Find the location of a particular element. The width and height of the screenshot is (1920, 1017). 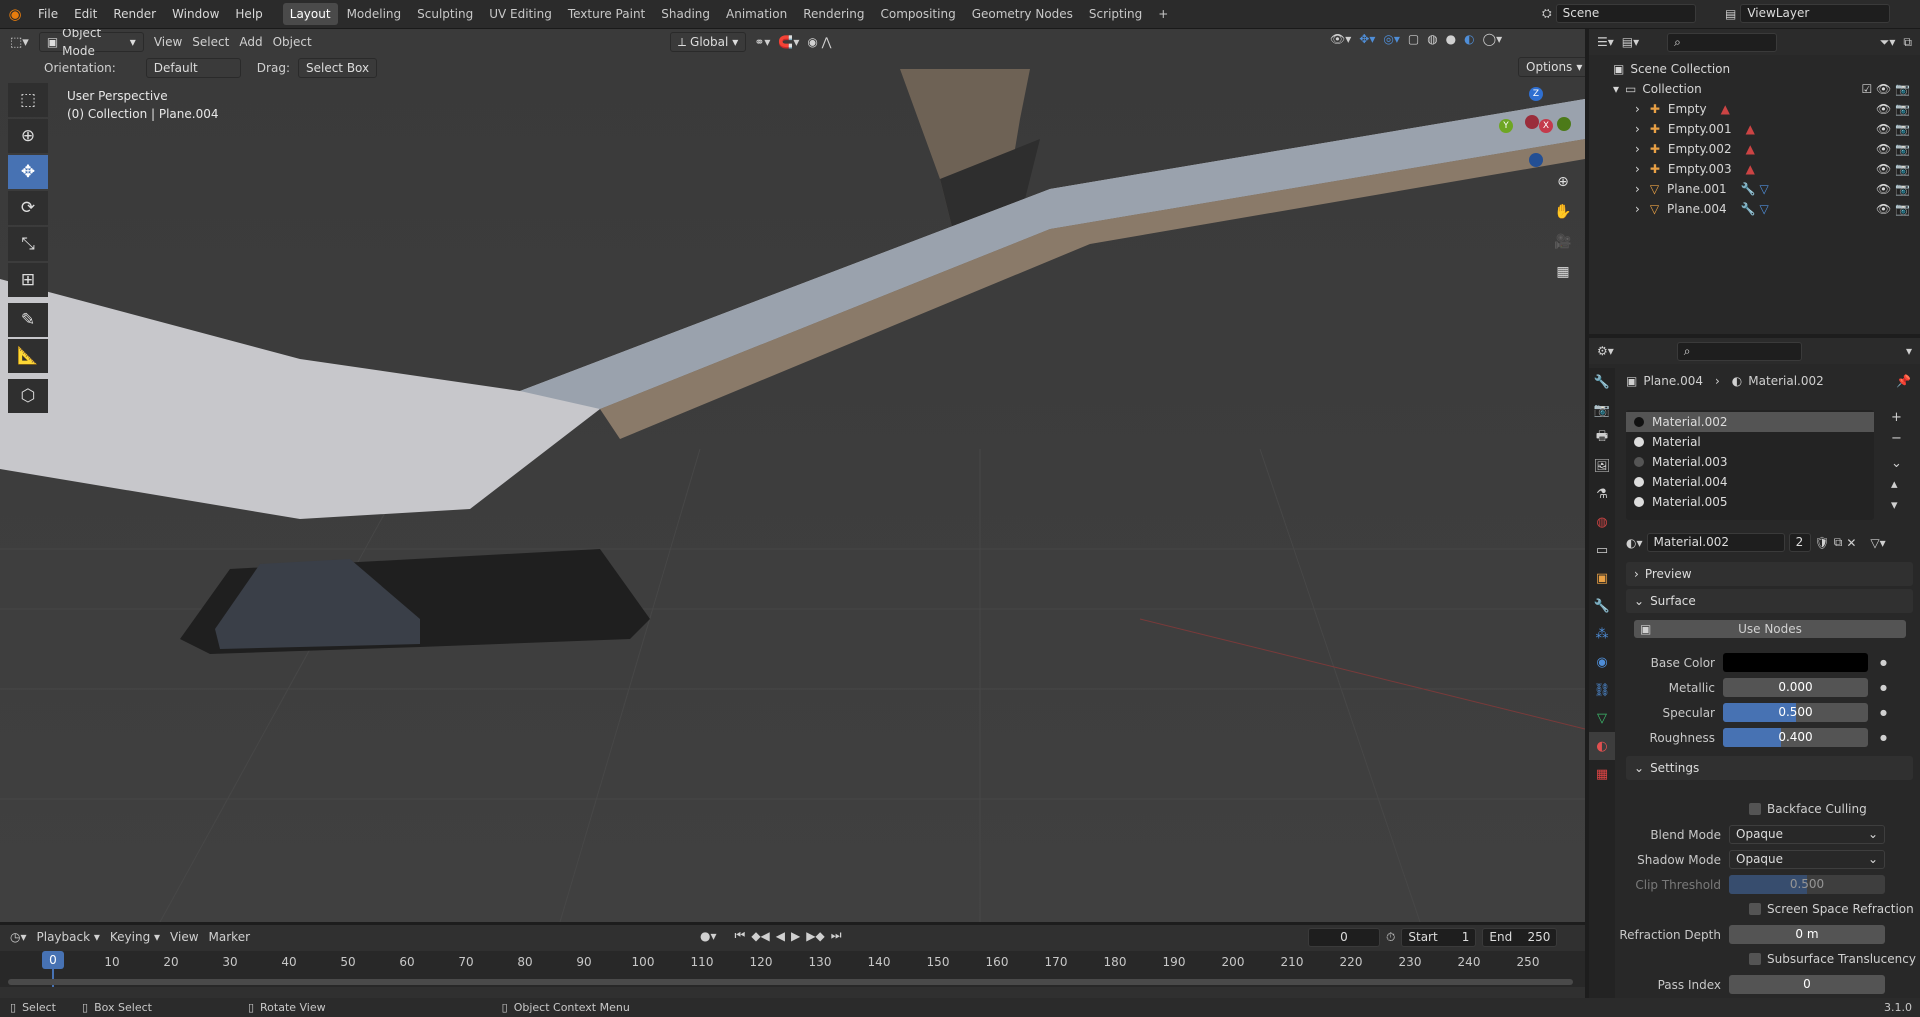

link-dropdown-icon: ▽▾ is located at coordinates (1877, 543).